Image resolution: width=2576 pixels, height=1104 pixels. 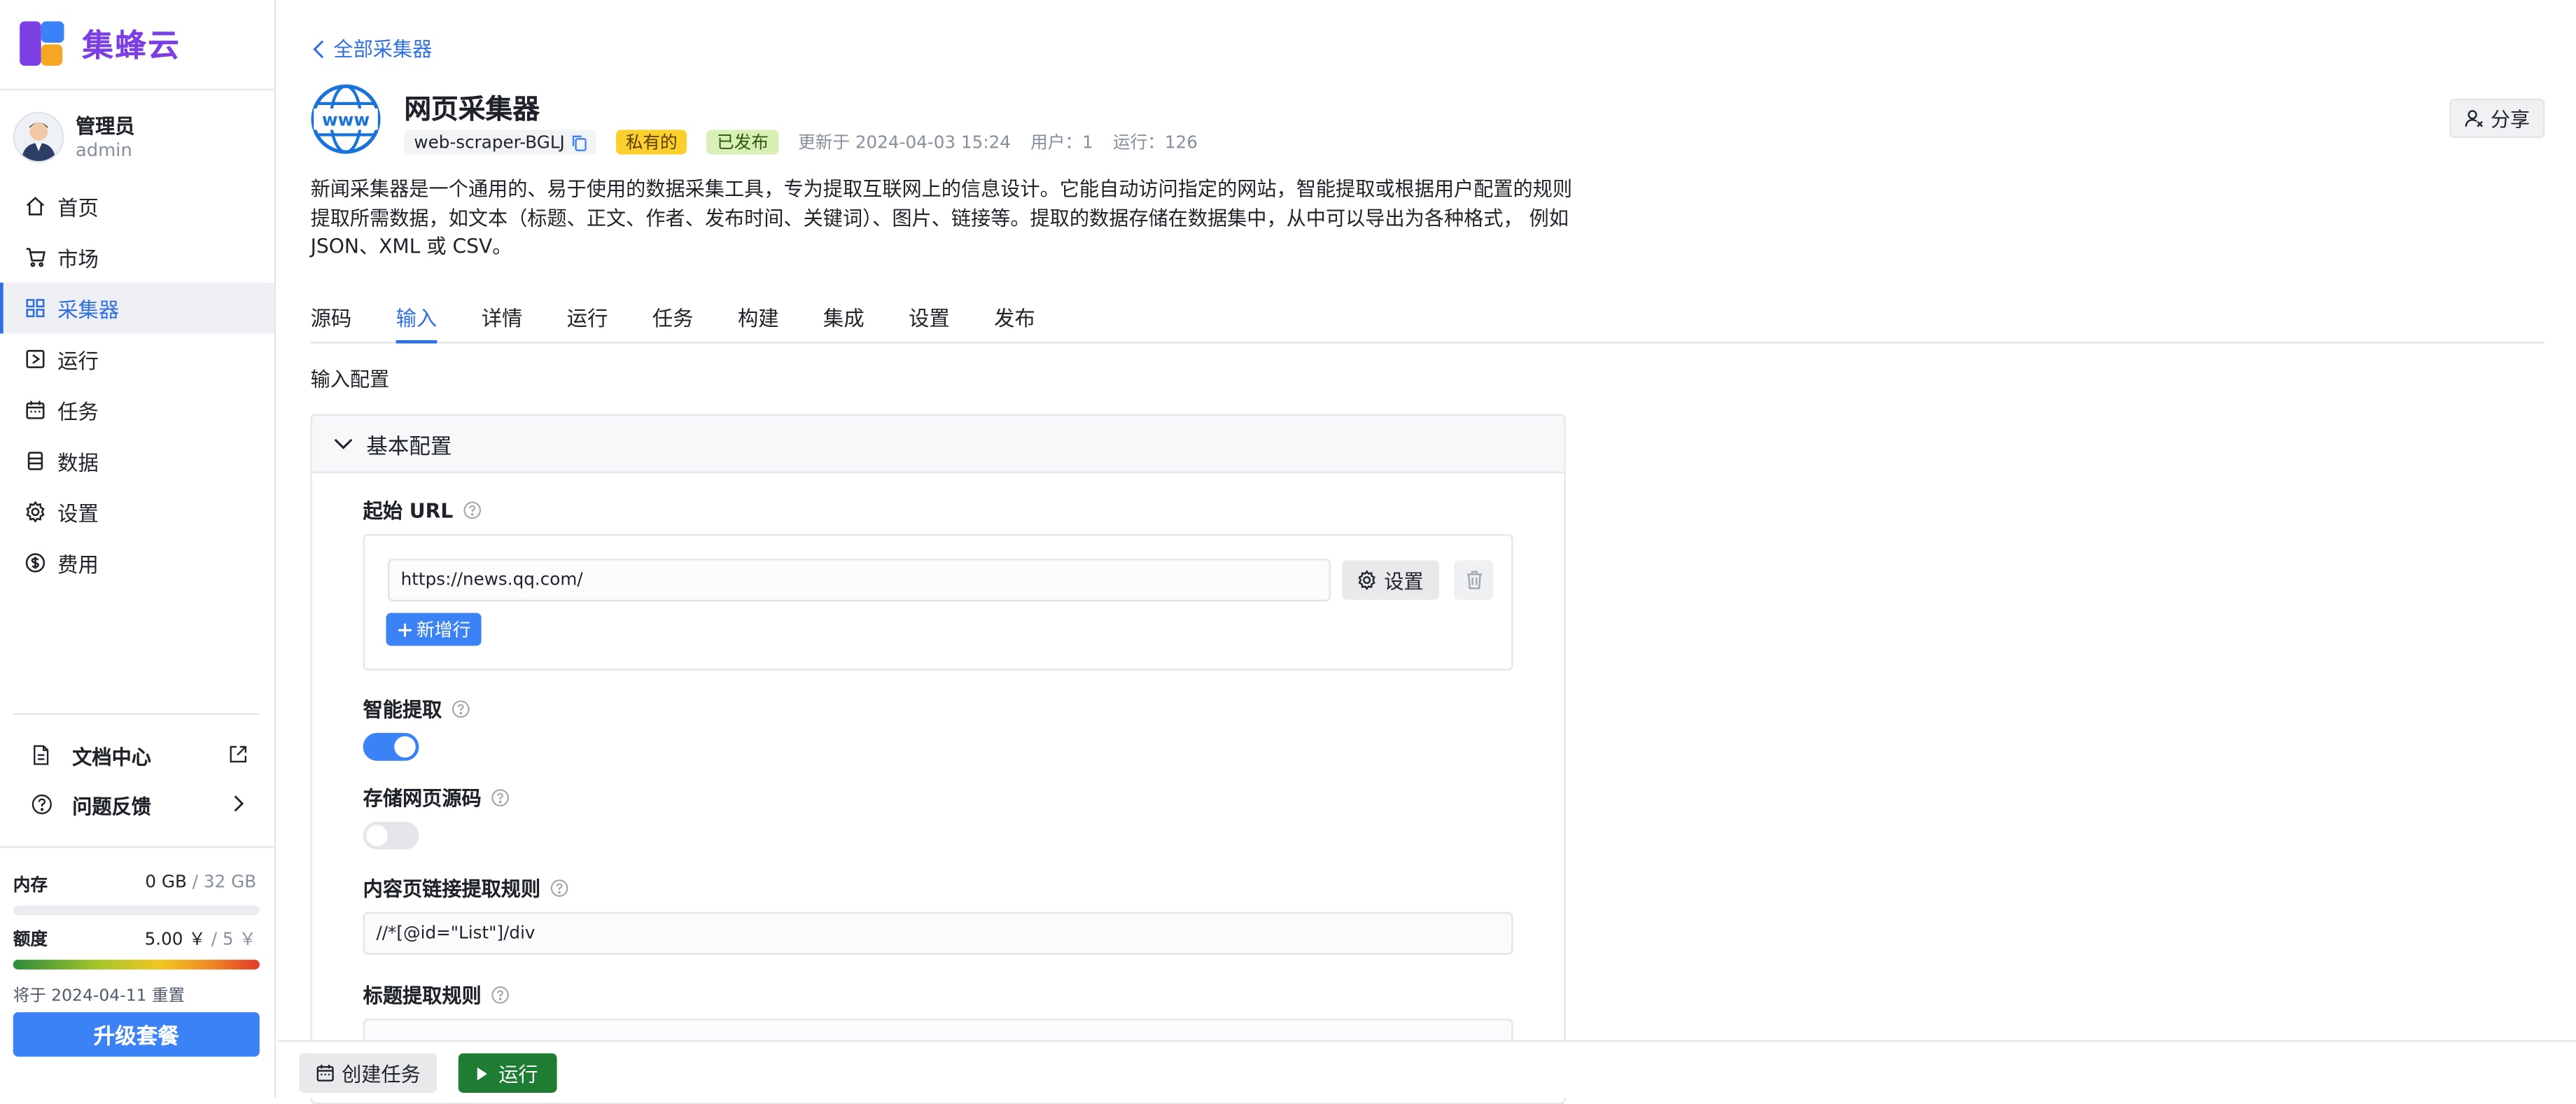 What do you see at coordinates (30, 940) in the screenshot?
I see `quota-label: 额度` at bounding box center [30, 940].